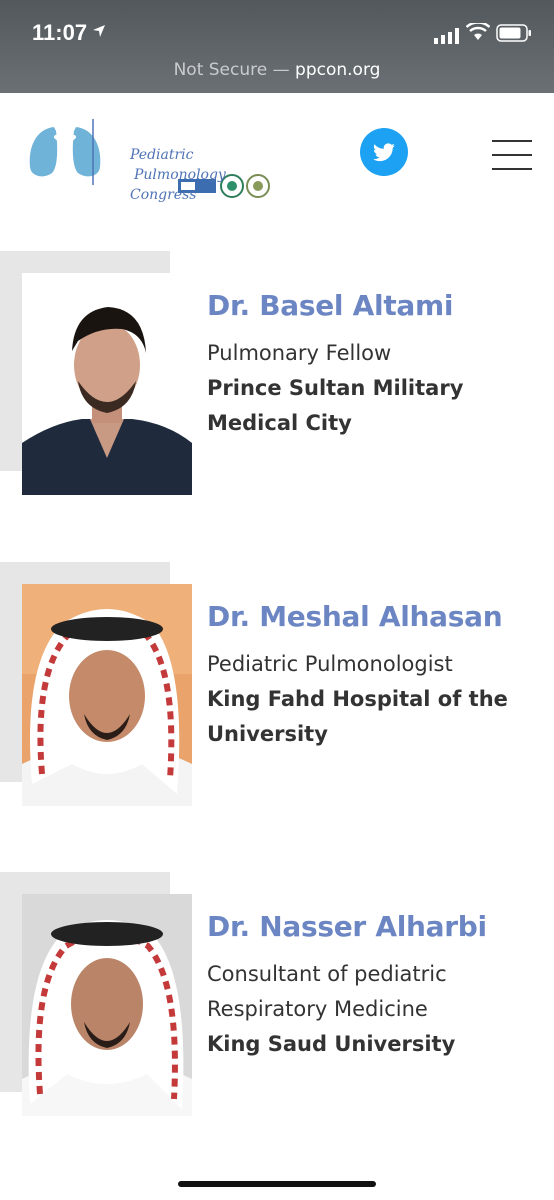 This screenshot has width=554, height=1200. Describe the element at coordinates (220, 70) in the screenshot. I see `security-label: Not Secure` at that location.